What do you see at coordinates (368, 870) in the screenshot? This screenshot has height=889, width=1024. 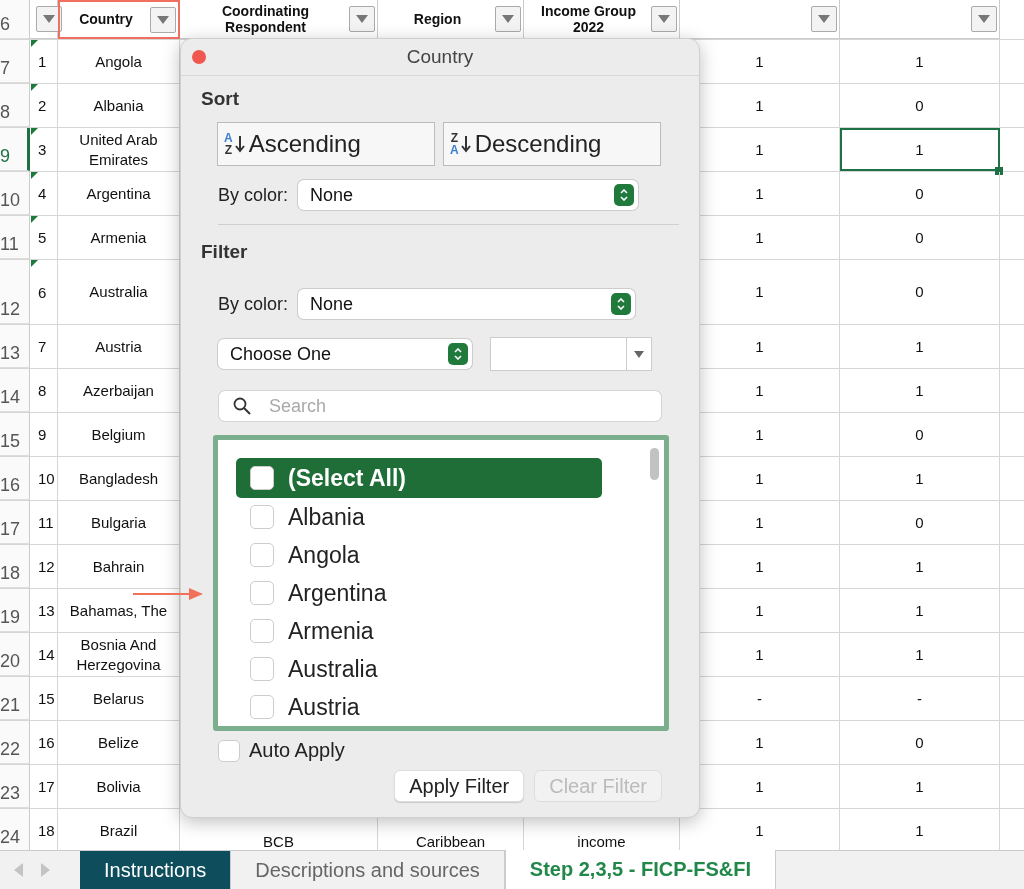 I see `sheet-tab: Descriptions and sources` at bounding box center [368, 870].